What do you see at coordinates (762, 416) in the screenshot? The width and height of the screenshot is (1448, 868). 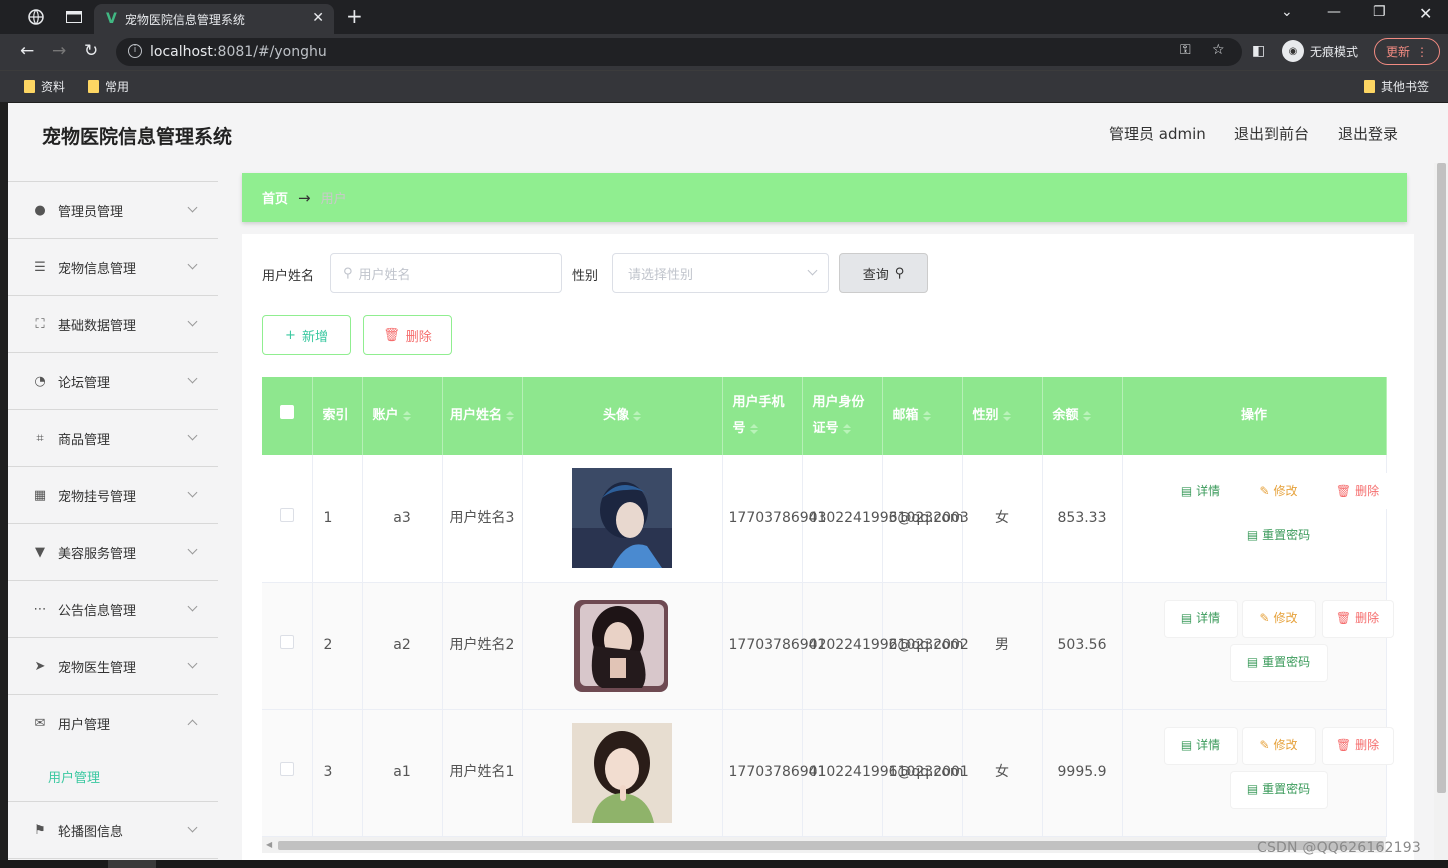 I see `col-phone: 用户手机号` at bounding box center [762, 416].